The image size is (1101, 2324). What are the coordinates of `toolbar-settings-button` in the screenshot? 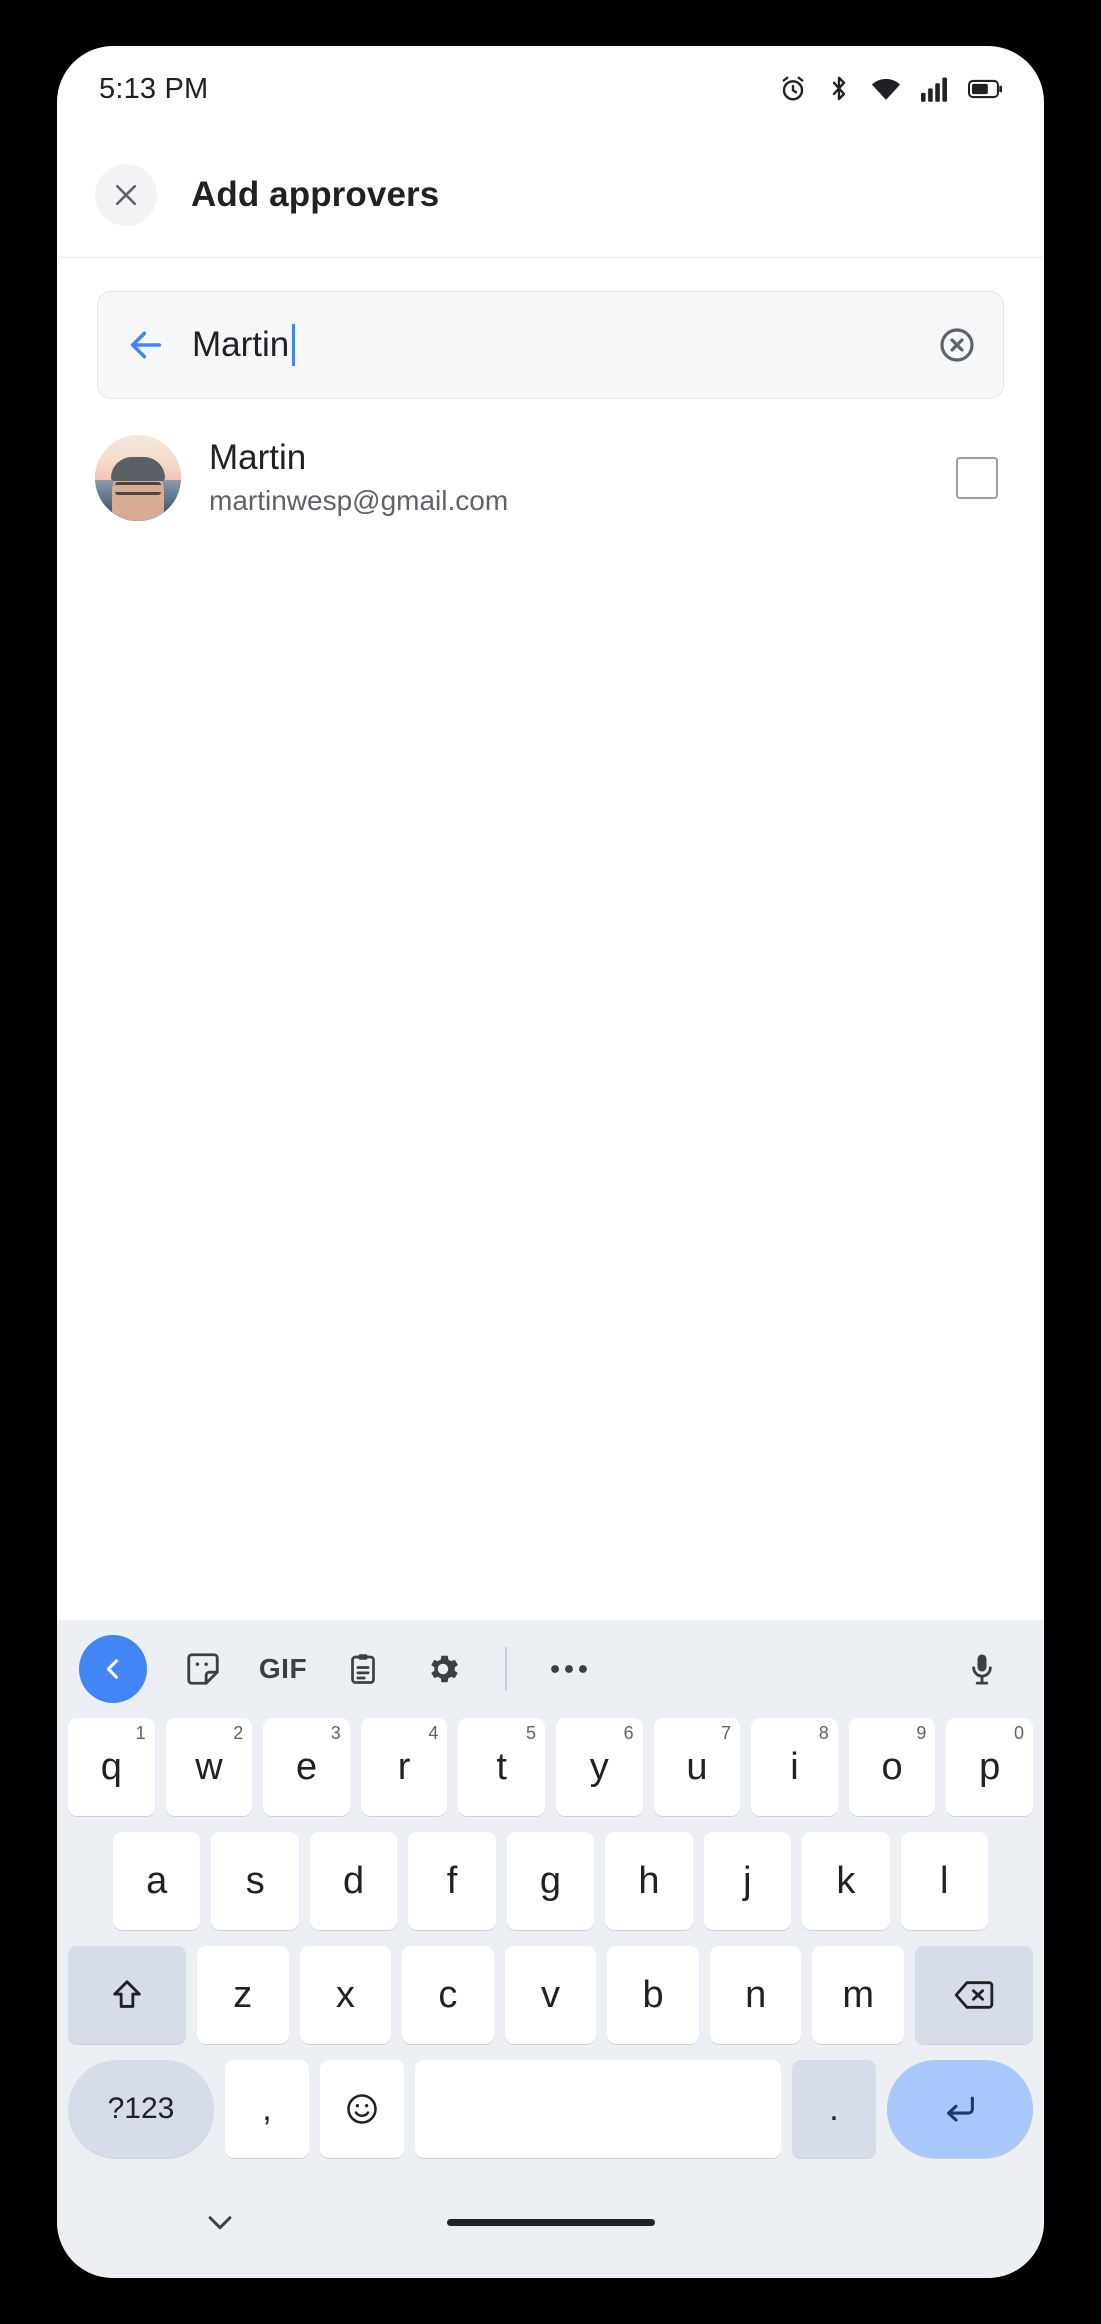 It's located at (443, 1669).